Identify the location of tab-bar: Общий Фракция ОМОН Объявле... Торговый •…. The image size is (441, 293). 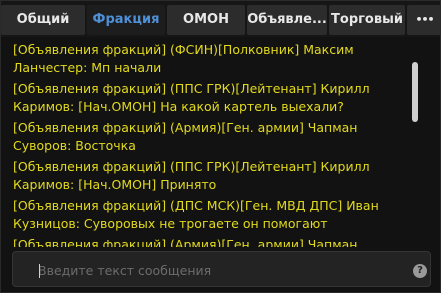
(220, 19).